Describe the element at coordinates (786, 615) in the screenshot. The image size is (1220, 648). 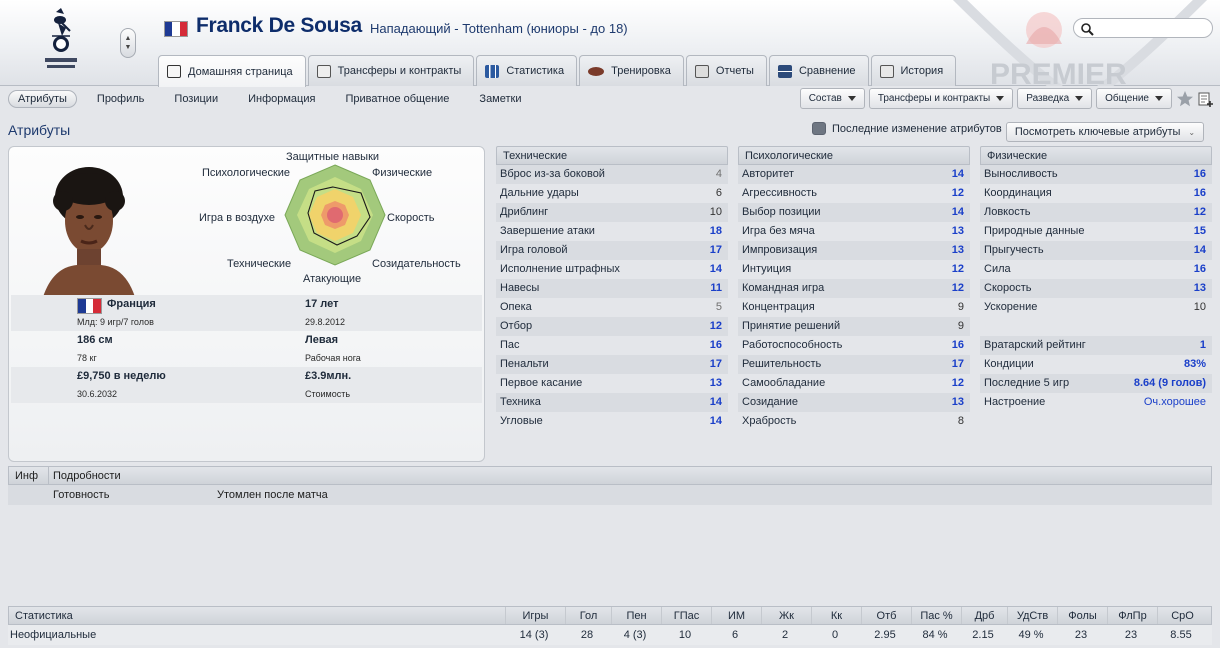
I see `stats-column-header: Жк` at that location.